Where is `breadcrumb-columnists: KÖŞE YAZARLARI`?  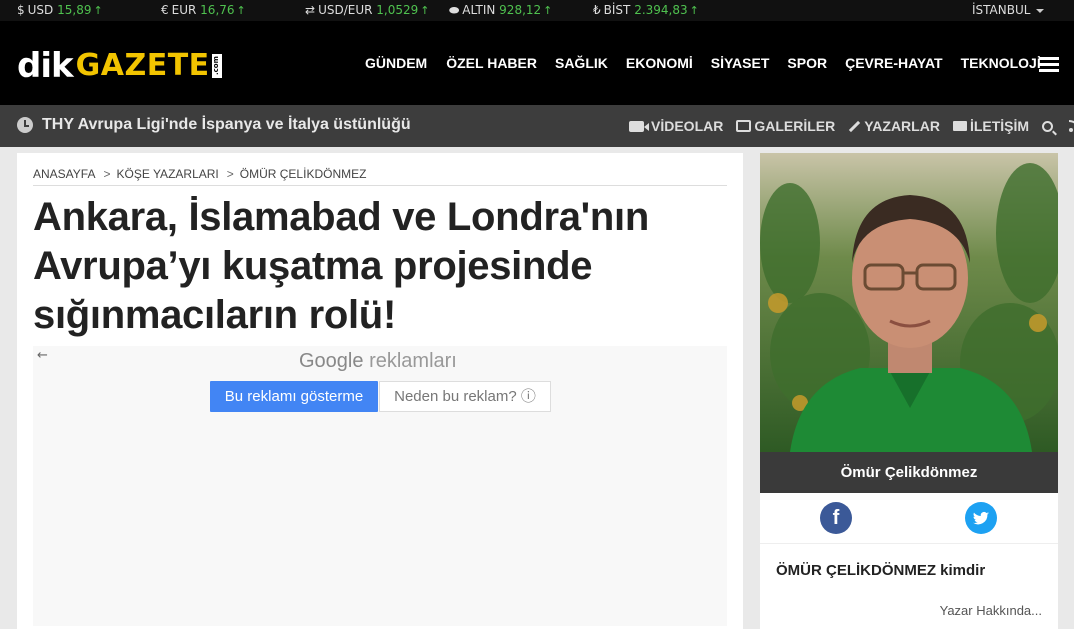 breadcrumb-columnists: KÖŞE YAZARLARI is located at coordinates (167, 174).